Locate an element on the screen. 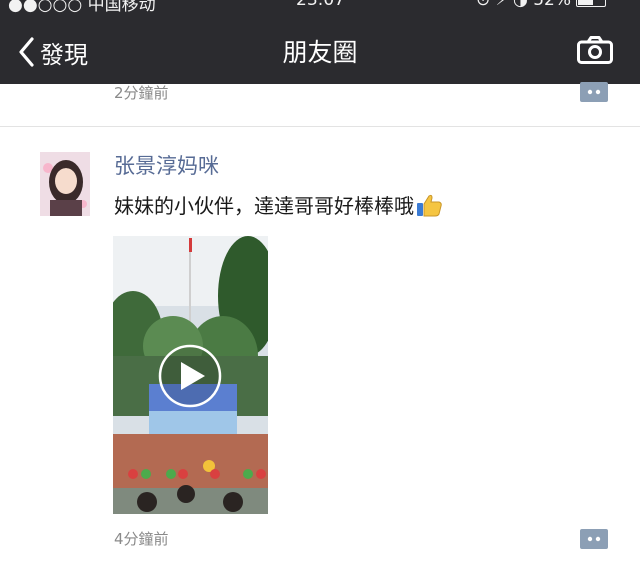 This screenshot has width=640, height=570. video-frame is located at coordinates (190, 375).